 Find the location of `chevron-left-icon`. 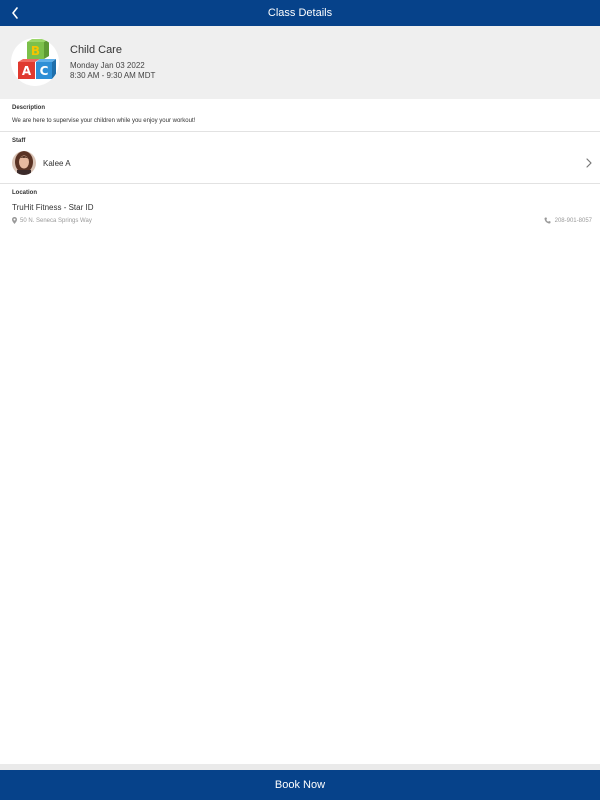

chevron-left-icon is located at coordinates (15, 13).